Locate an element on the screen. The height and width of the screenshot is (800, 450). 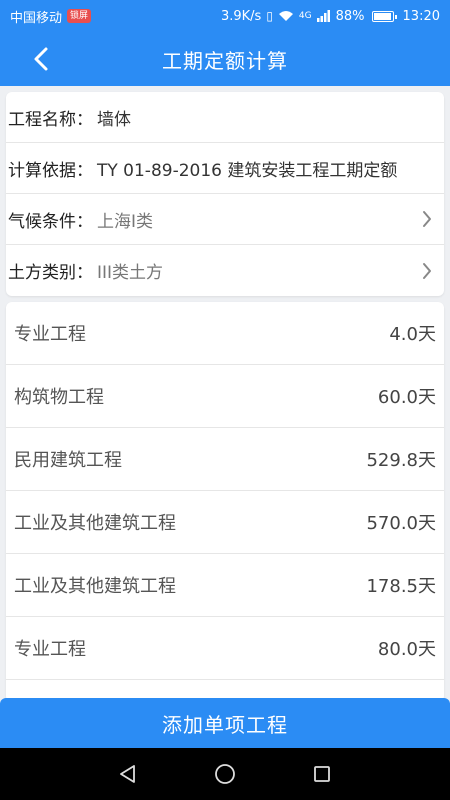
battery-icon is located at coordinates (384, 16).